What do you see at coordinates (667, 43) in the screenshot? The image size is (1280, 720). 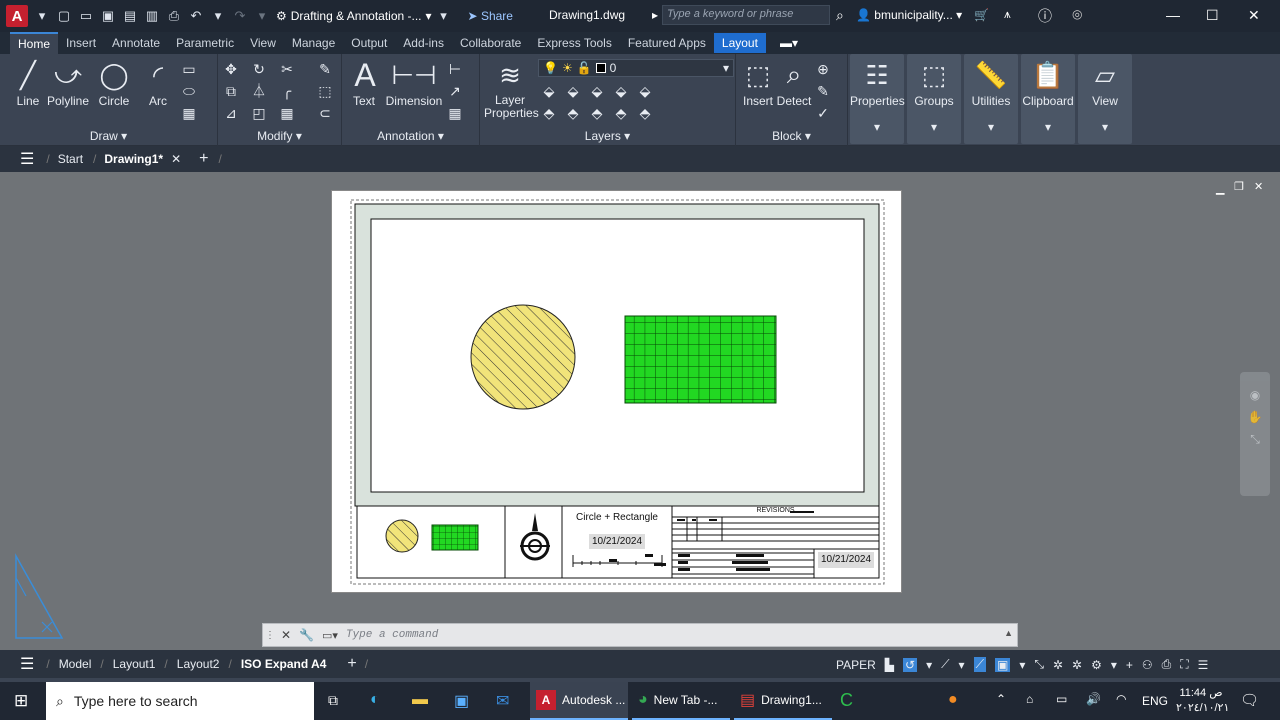 I see `tab-featured-apps: Featured Apps` at bounding box center [667, 43].